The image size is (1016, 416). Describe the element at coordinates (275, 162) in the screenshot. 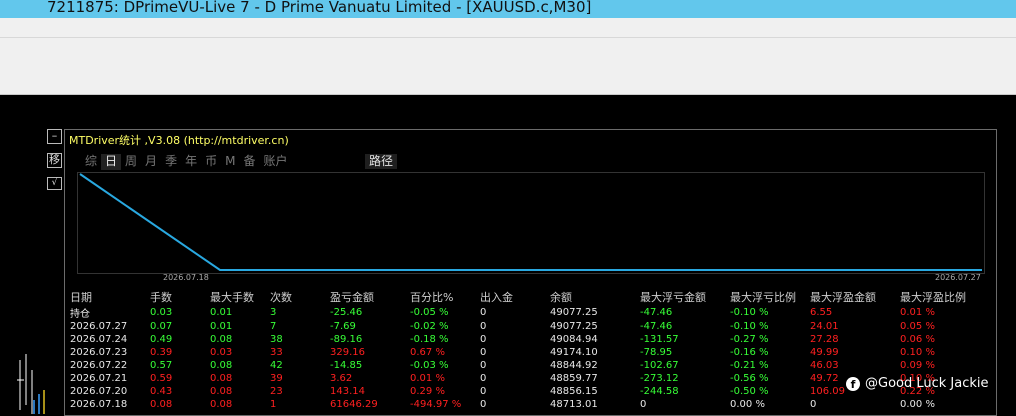

I see `tab-account: 账户` at that location.